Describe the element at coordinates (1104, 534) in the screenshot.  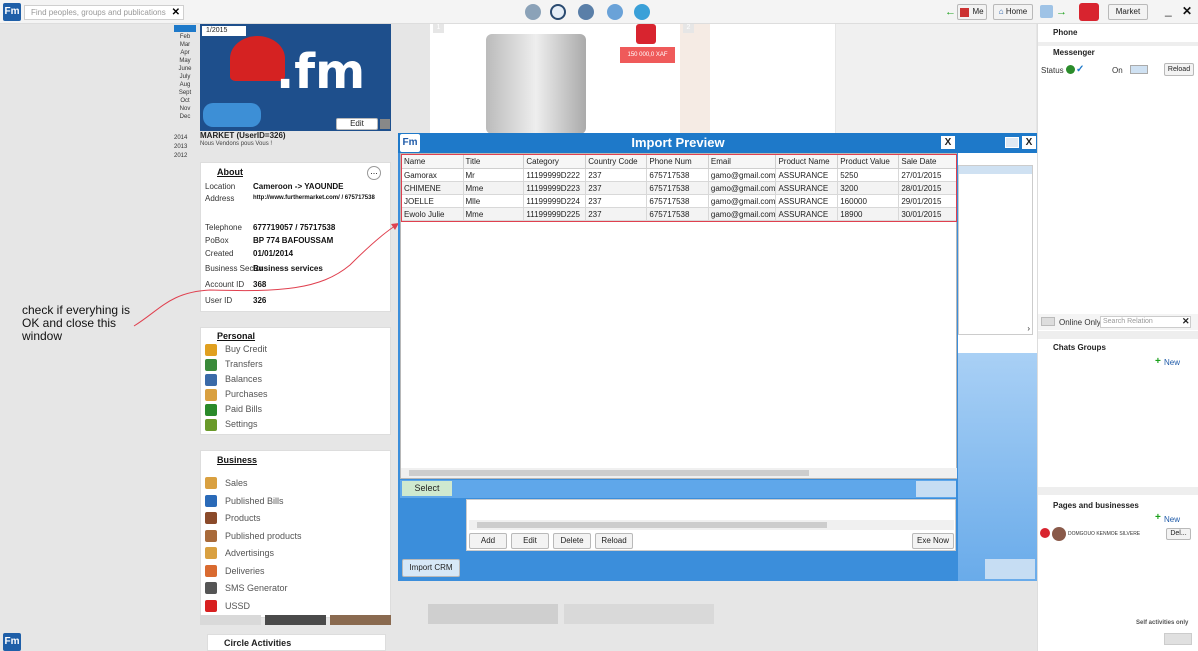
I see `contact-name: DOMGOUO KENMOE SILVERE` at that location.